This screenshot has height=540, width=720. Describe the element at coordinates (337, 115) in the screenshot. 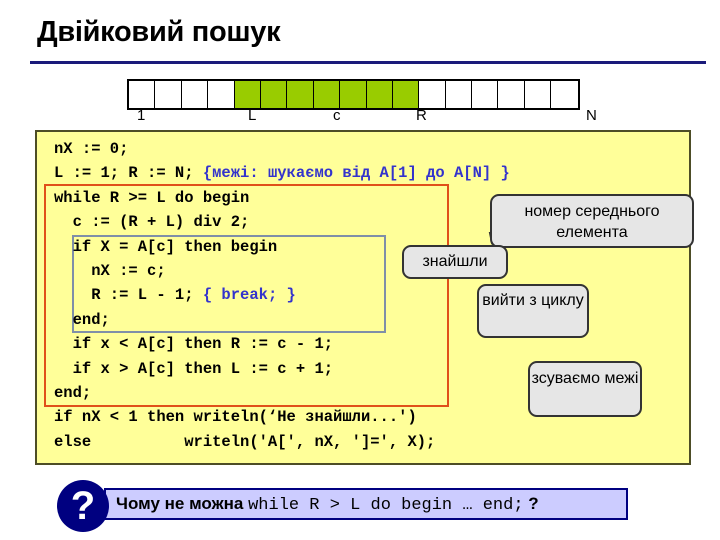

I see `index-label-center: c` at that location.